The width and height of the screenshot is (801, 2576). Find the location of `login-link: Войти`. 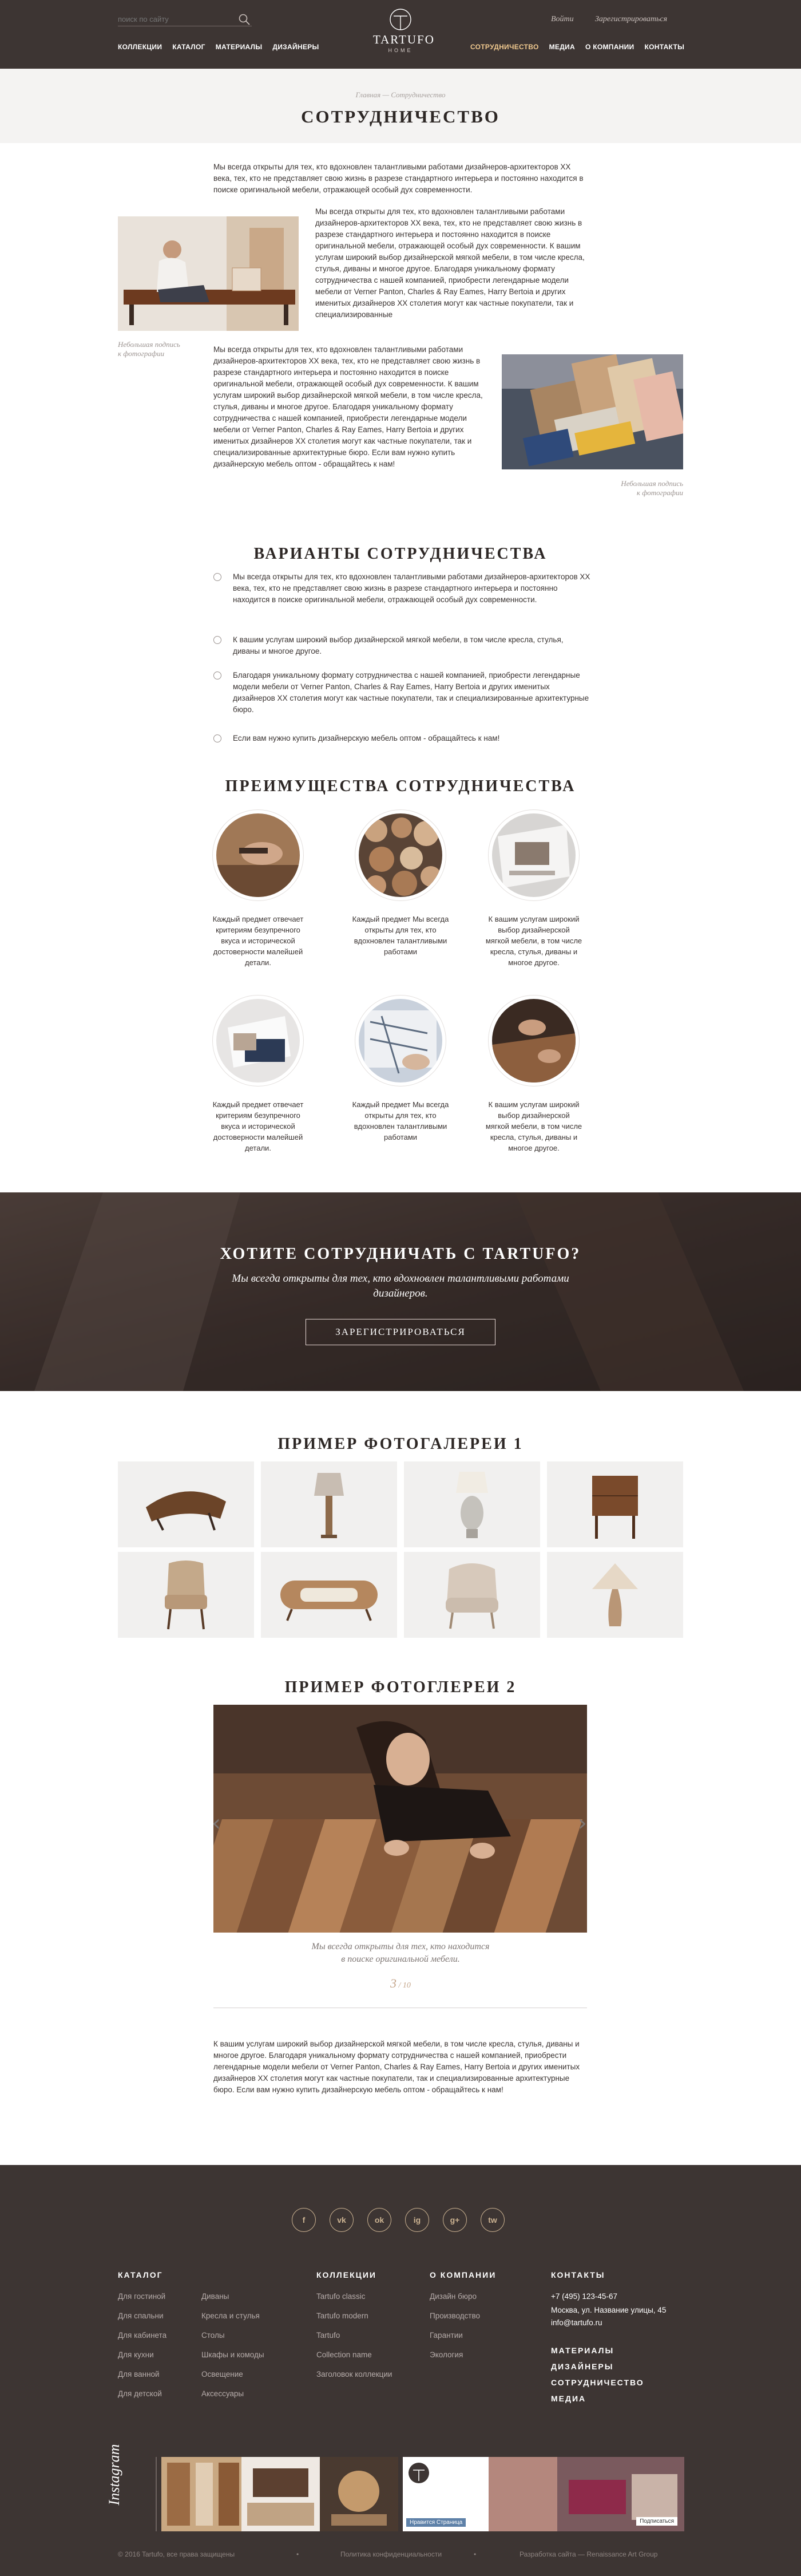

login-link: Войти is located at coordinates (563, 19).